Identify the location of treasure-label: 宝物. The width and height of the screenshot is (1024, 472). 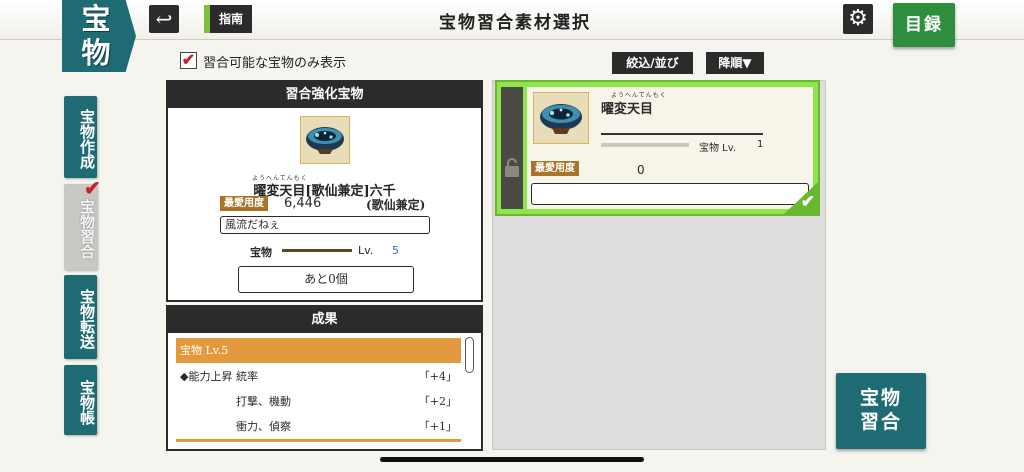
(261, 252).